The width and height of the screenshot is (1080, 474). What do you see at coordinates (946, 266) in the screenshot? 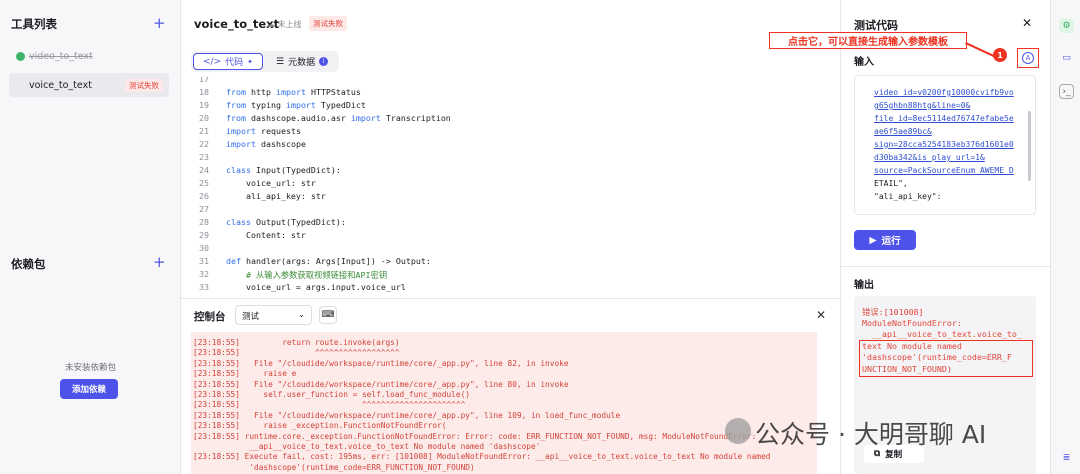
I see `divider` at bounding box center [946, 266].